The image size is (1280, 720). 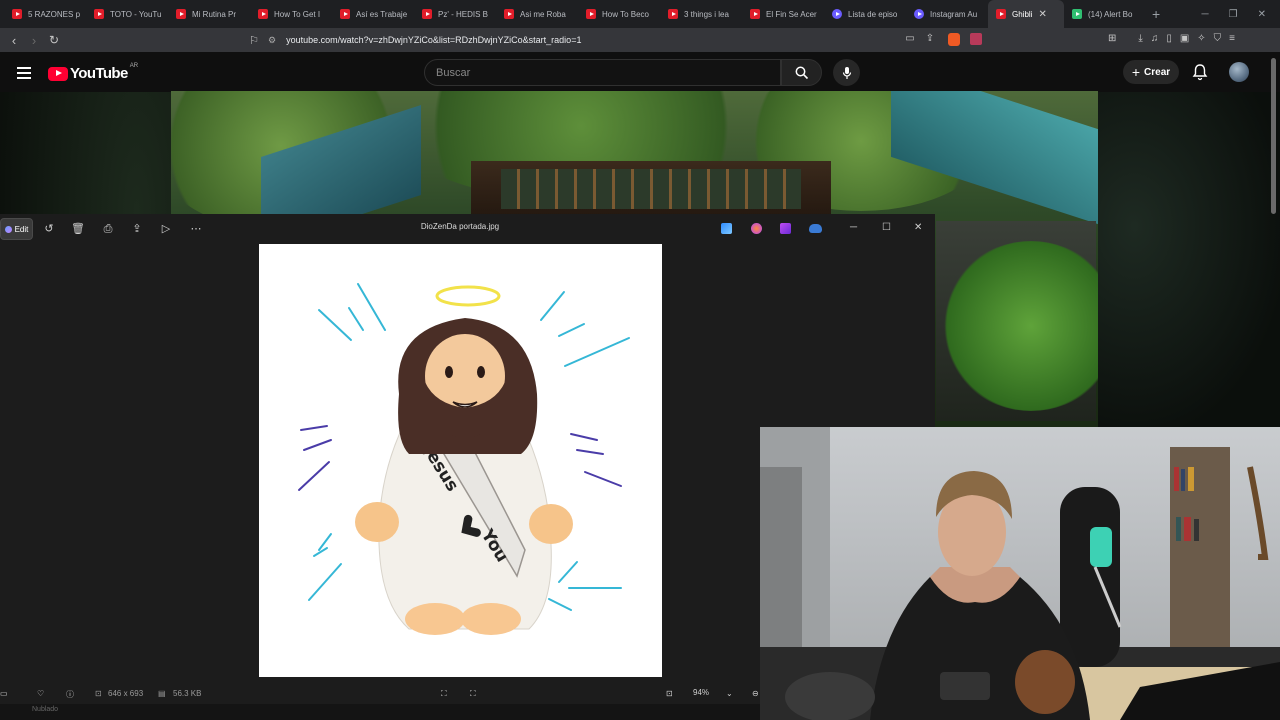 I want to click on weather-text: Nublado, so click(x=45, y=709).